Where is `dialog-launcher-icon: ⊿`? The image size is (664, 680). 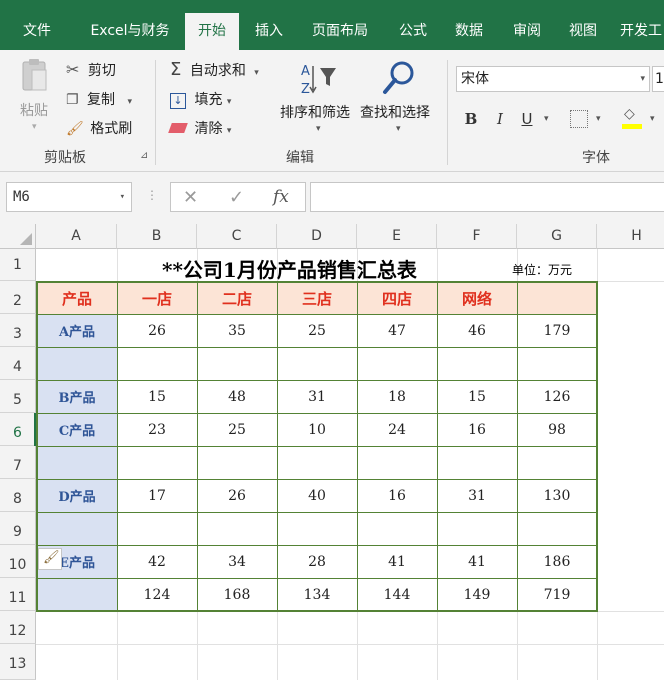 dialog-launcher-icon: ⊿ is located at coordinates (144, 155).